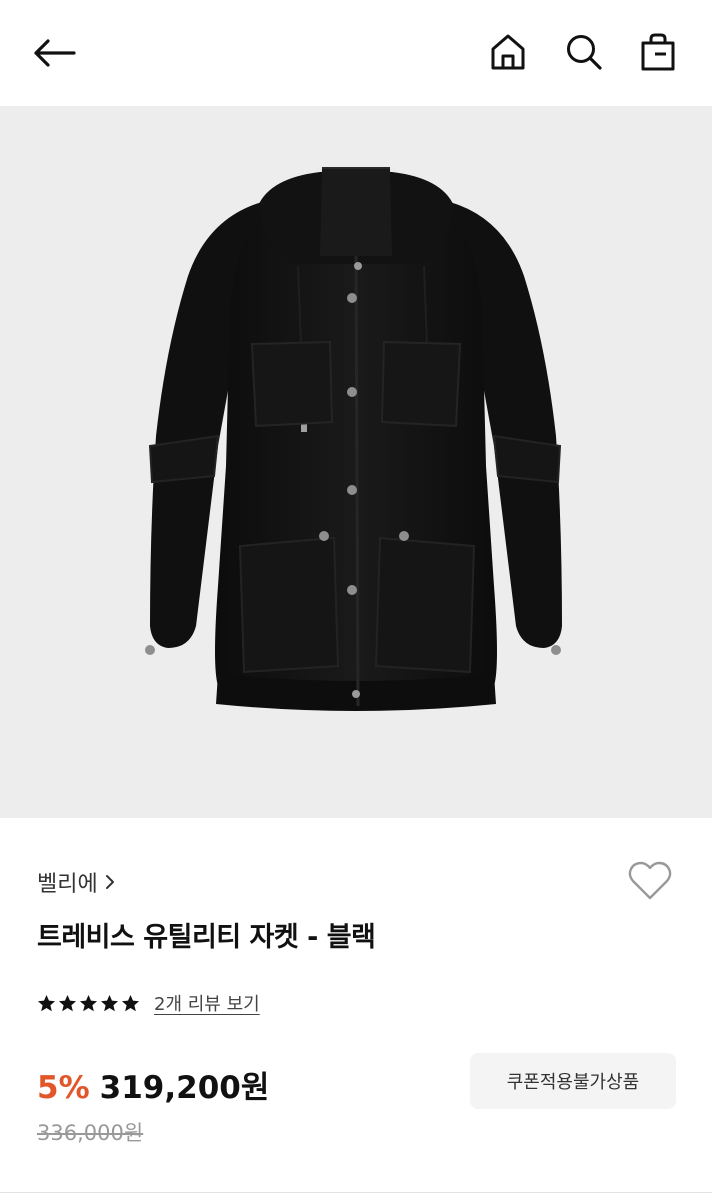 This screenshot has height=1200, width=712. Describe the element at coordinates (67, 884) in the screenshot. I see `brand-name: 벨리에` at that location.